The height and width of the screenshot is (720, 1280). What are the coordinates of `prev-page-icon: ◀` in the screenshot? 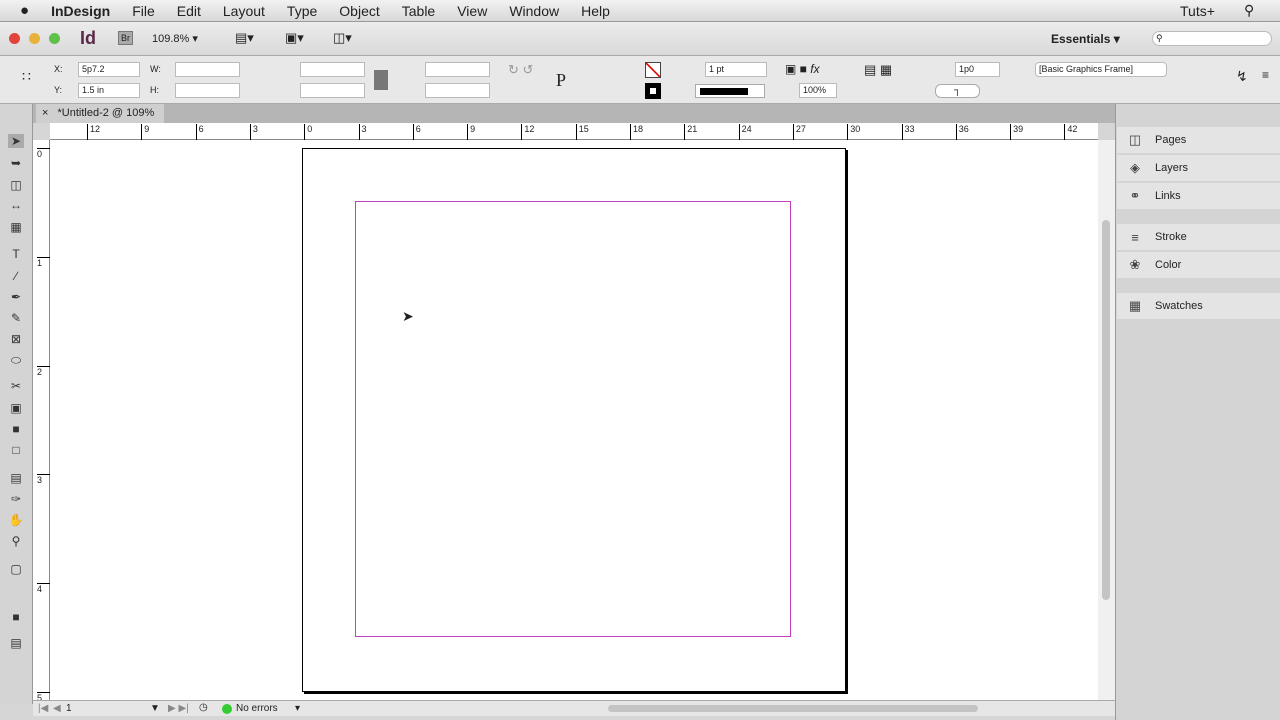 It's located at (57, 708).